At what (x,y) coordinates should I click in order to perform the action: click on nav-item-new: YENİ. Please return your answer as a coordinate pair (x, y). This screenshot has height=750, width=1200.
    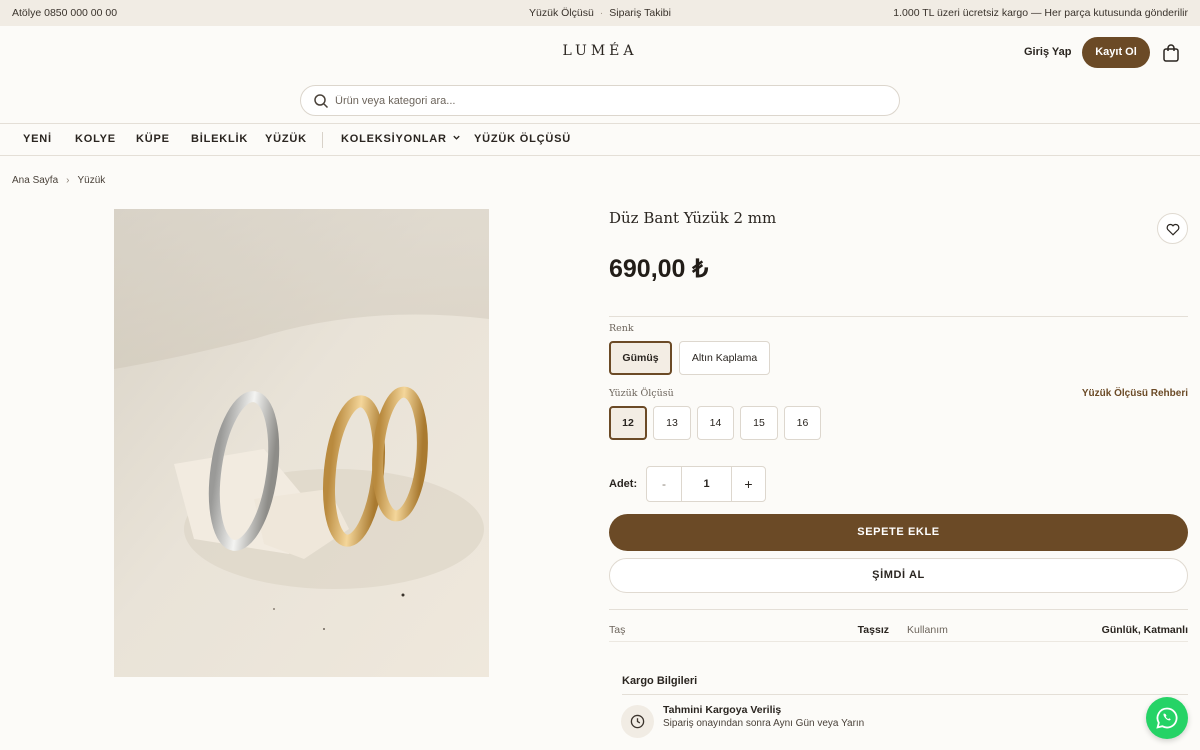
    Looking at the image, I should click on (37, 139).